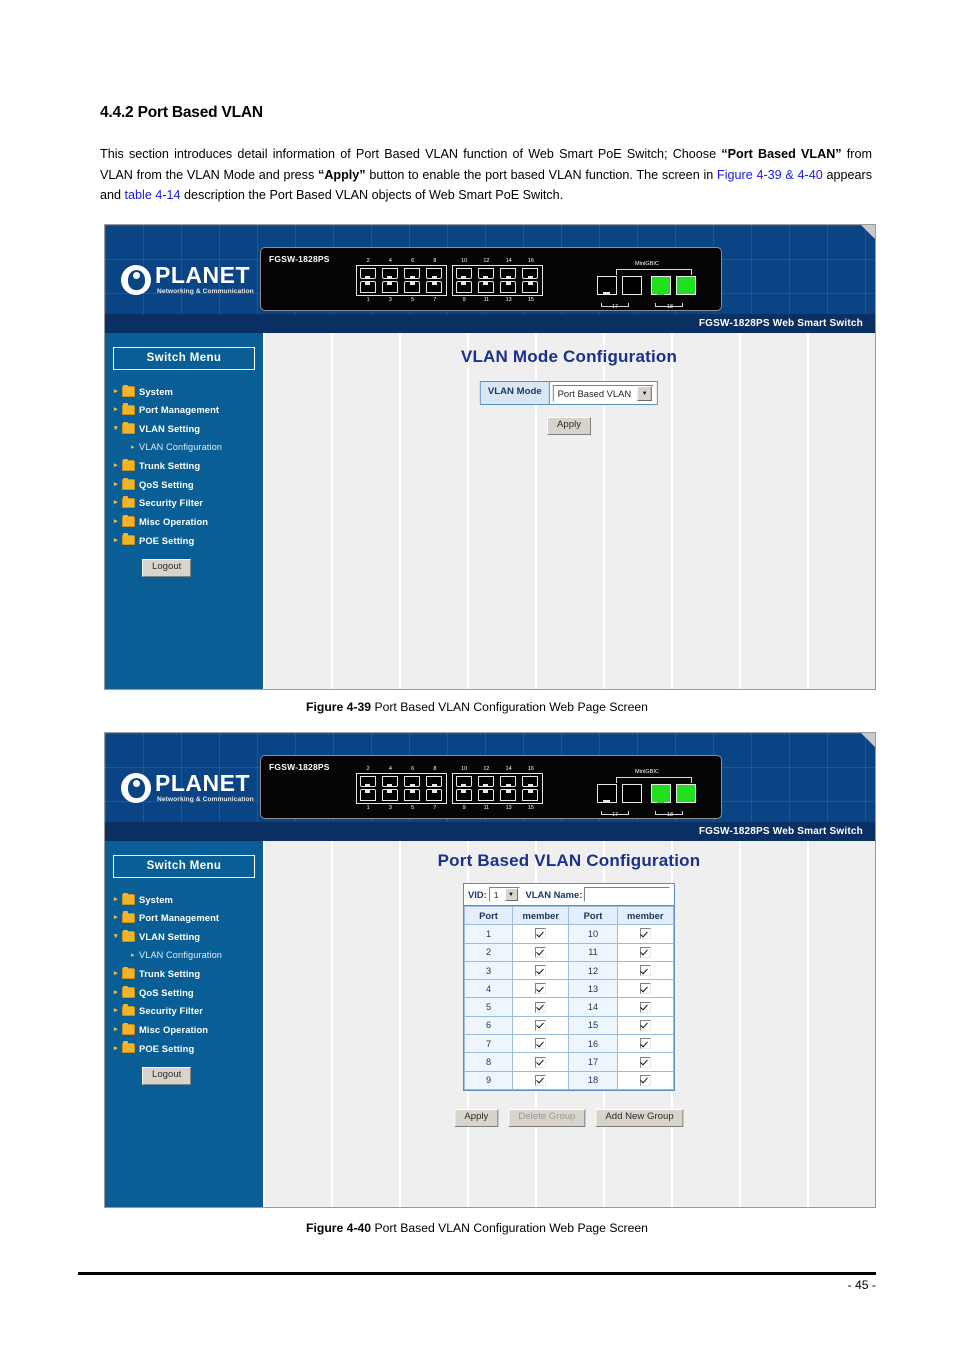  Describe the element at coordinates (390, 788) in the screenshot. I see `rj45-port-pair: 43` at that location.